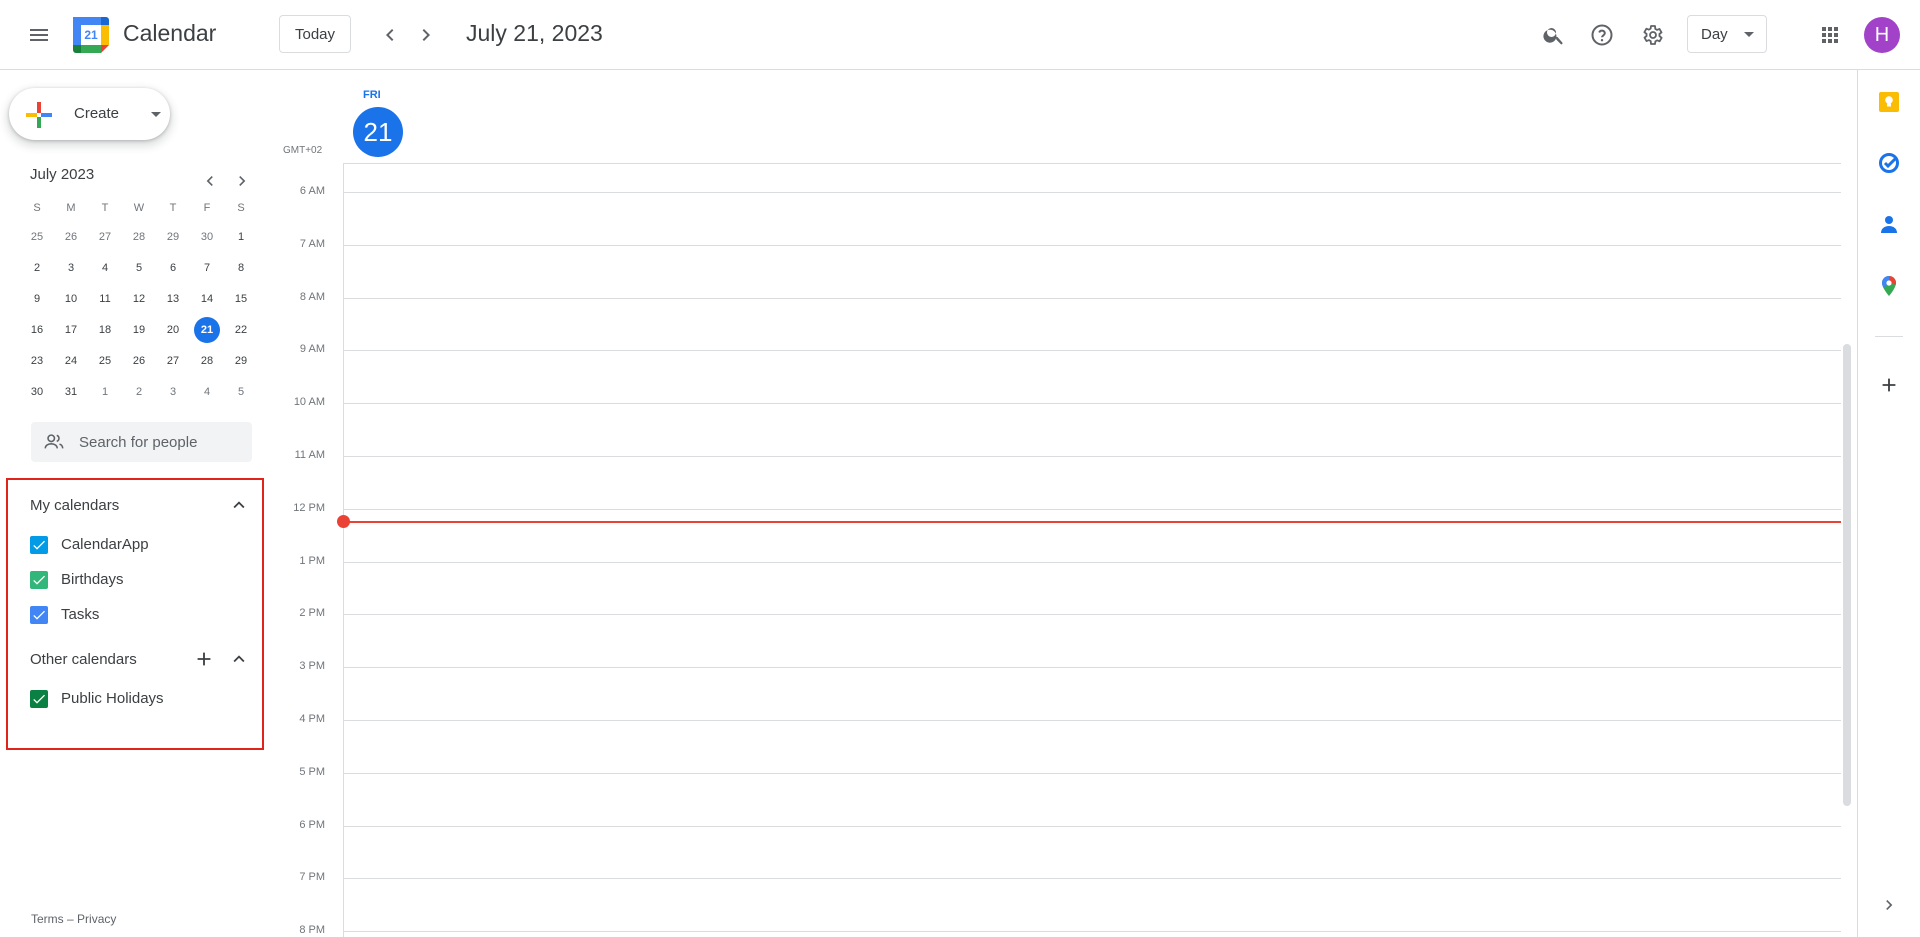  What do you see at coordinates (1889, 163) in the screenshot?
I see `tasks-button` at bounding box center [1889, 163].